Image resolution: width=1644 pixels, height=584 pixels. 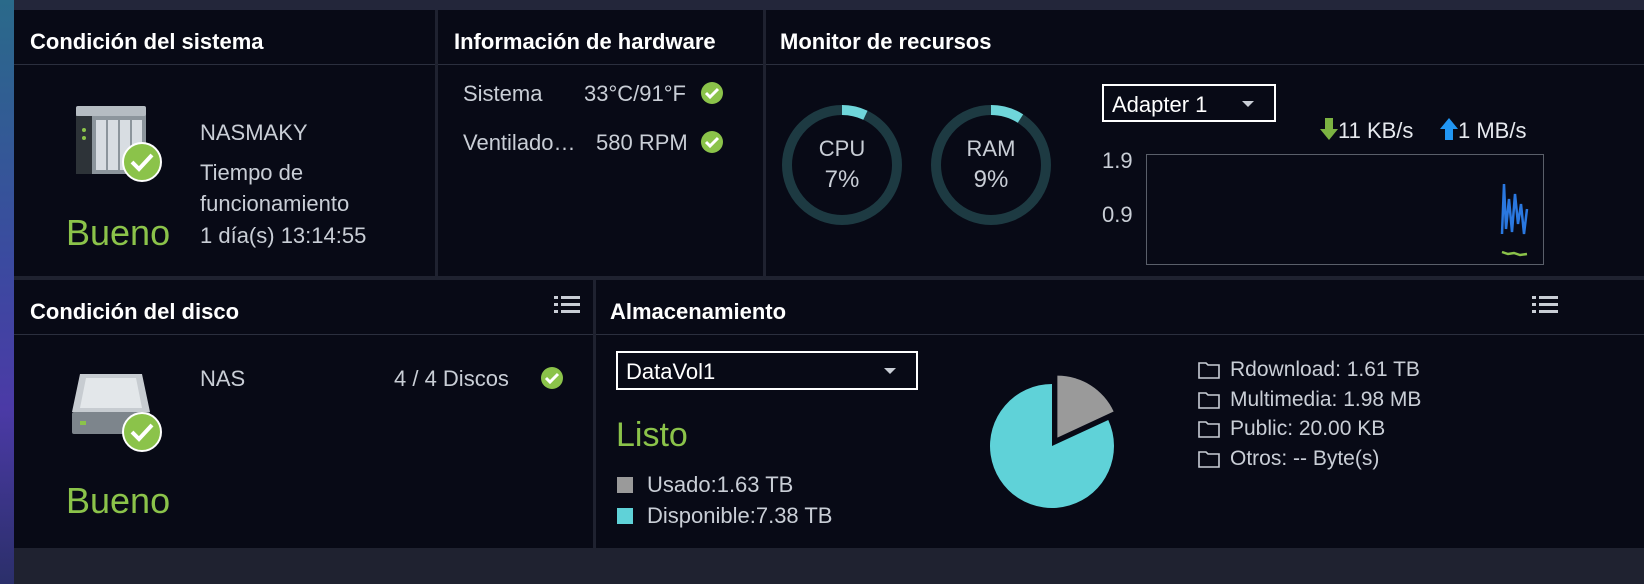 I want to click on uptime-label-line2: funcionamiento, so click(x=275, y=203).